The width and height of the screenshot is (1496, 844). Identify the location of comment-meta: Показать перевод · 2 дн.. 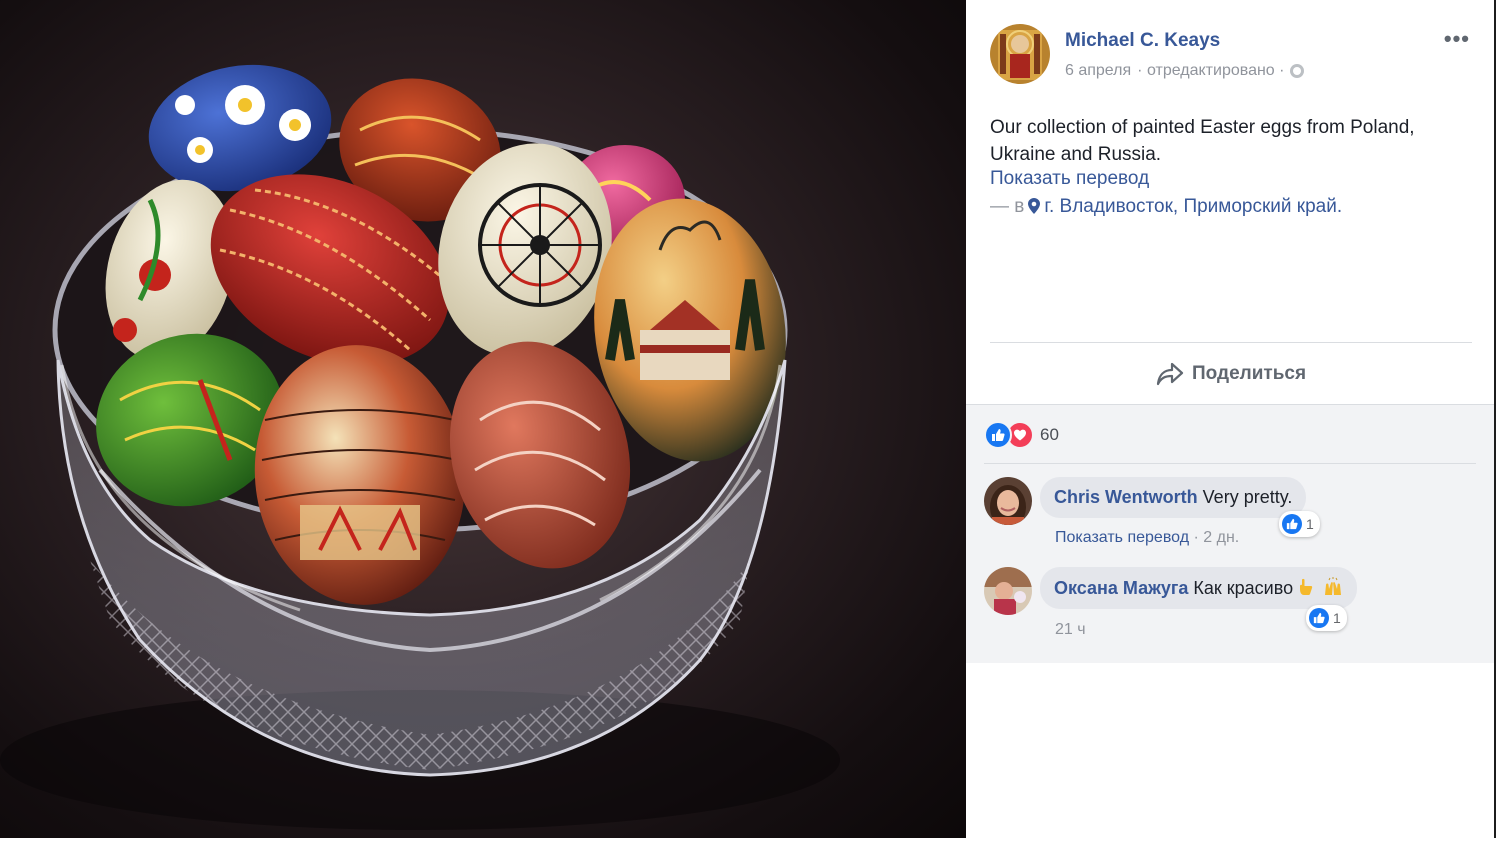
(1147, 538).